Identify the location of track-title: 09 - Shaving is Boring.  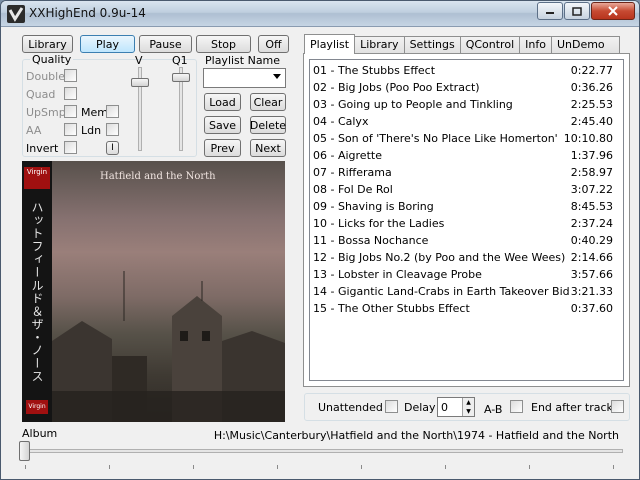
(373, 206).